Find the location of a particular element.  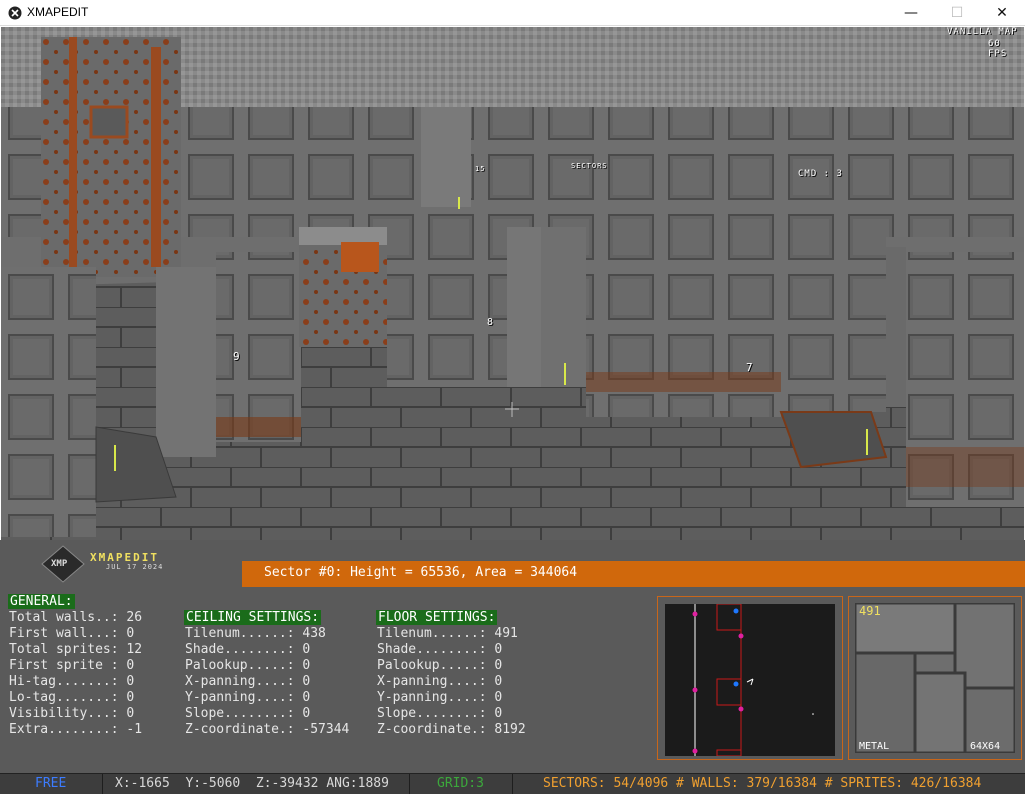

tile-texture is located at coordinates (935, 678).